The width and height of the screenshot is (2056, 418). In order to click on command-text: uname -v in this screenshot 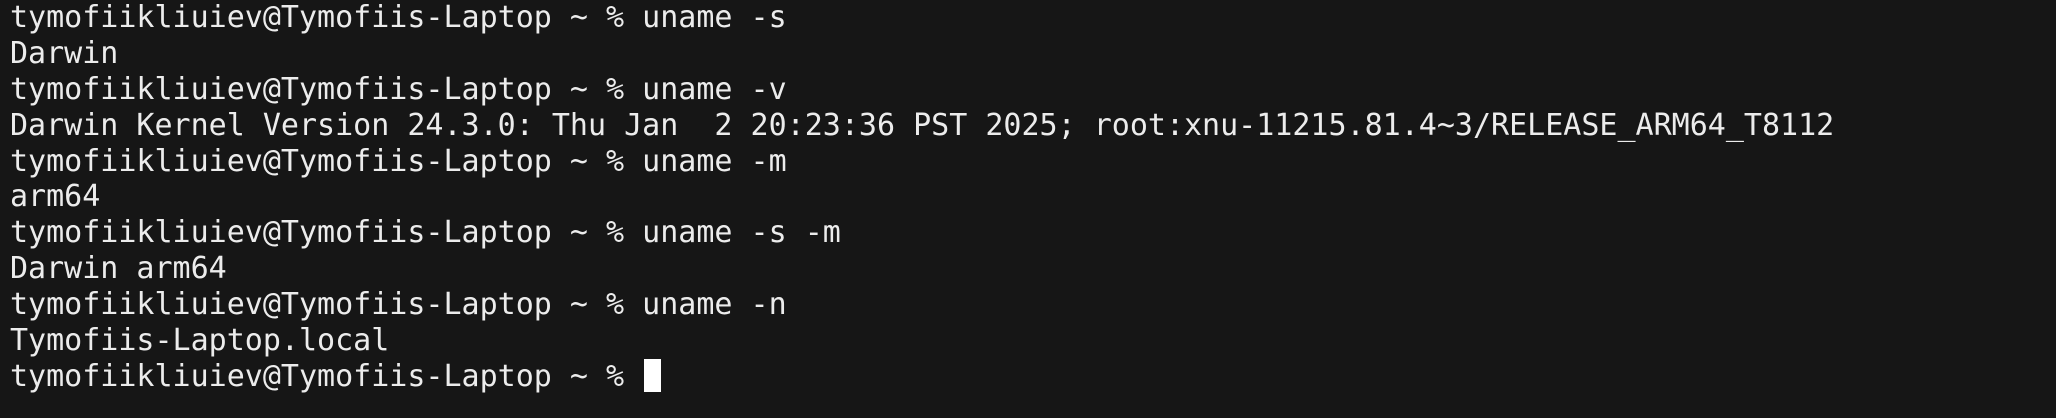, I will do `click(714, 89)`.